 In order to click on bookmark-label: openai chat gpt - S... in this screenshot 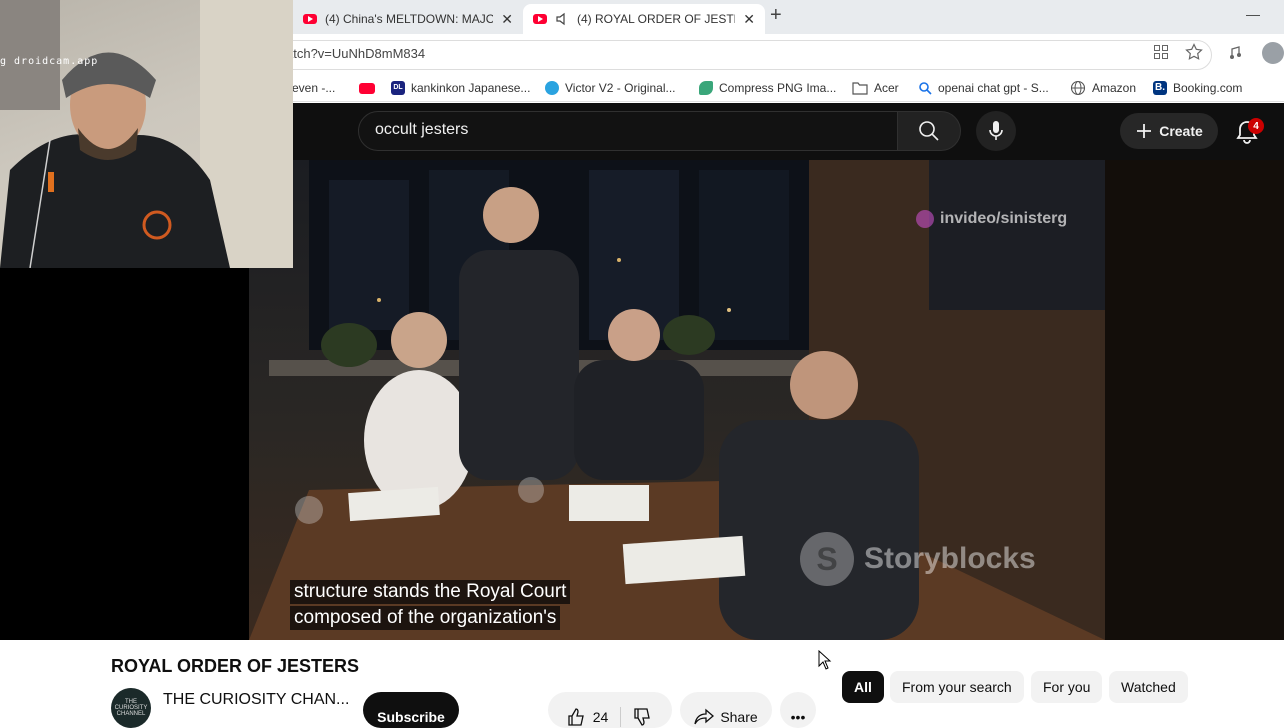, I will do `click(993, 88)`.